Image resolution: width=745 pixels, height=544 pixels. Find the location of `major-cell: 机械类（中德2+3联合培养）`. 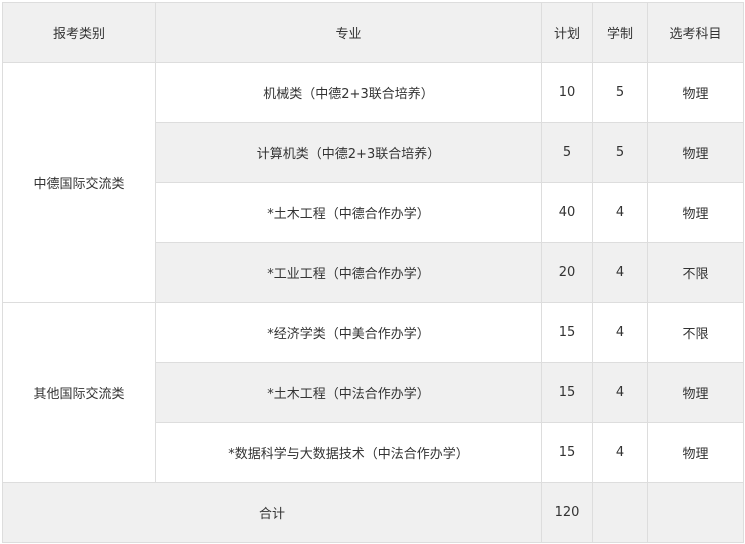

major-cell: 机械类（中德2+3联合培养） is located at coordinates (348, 92).